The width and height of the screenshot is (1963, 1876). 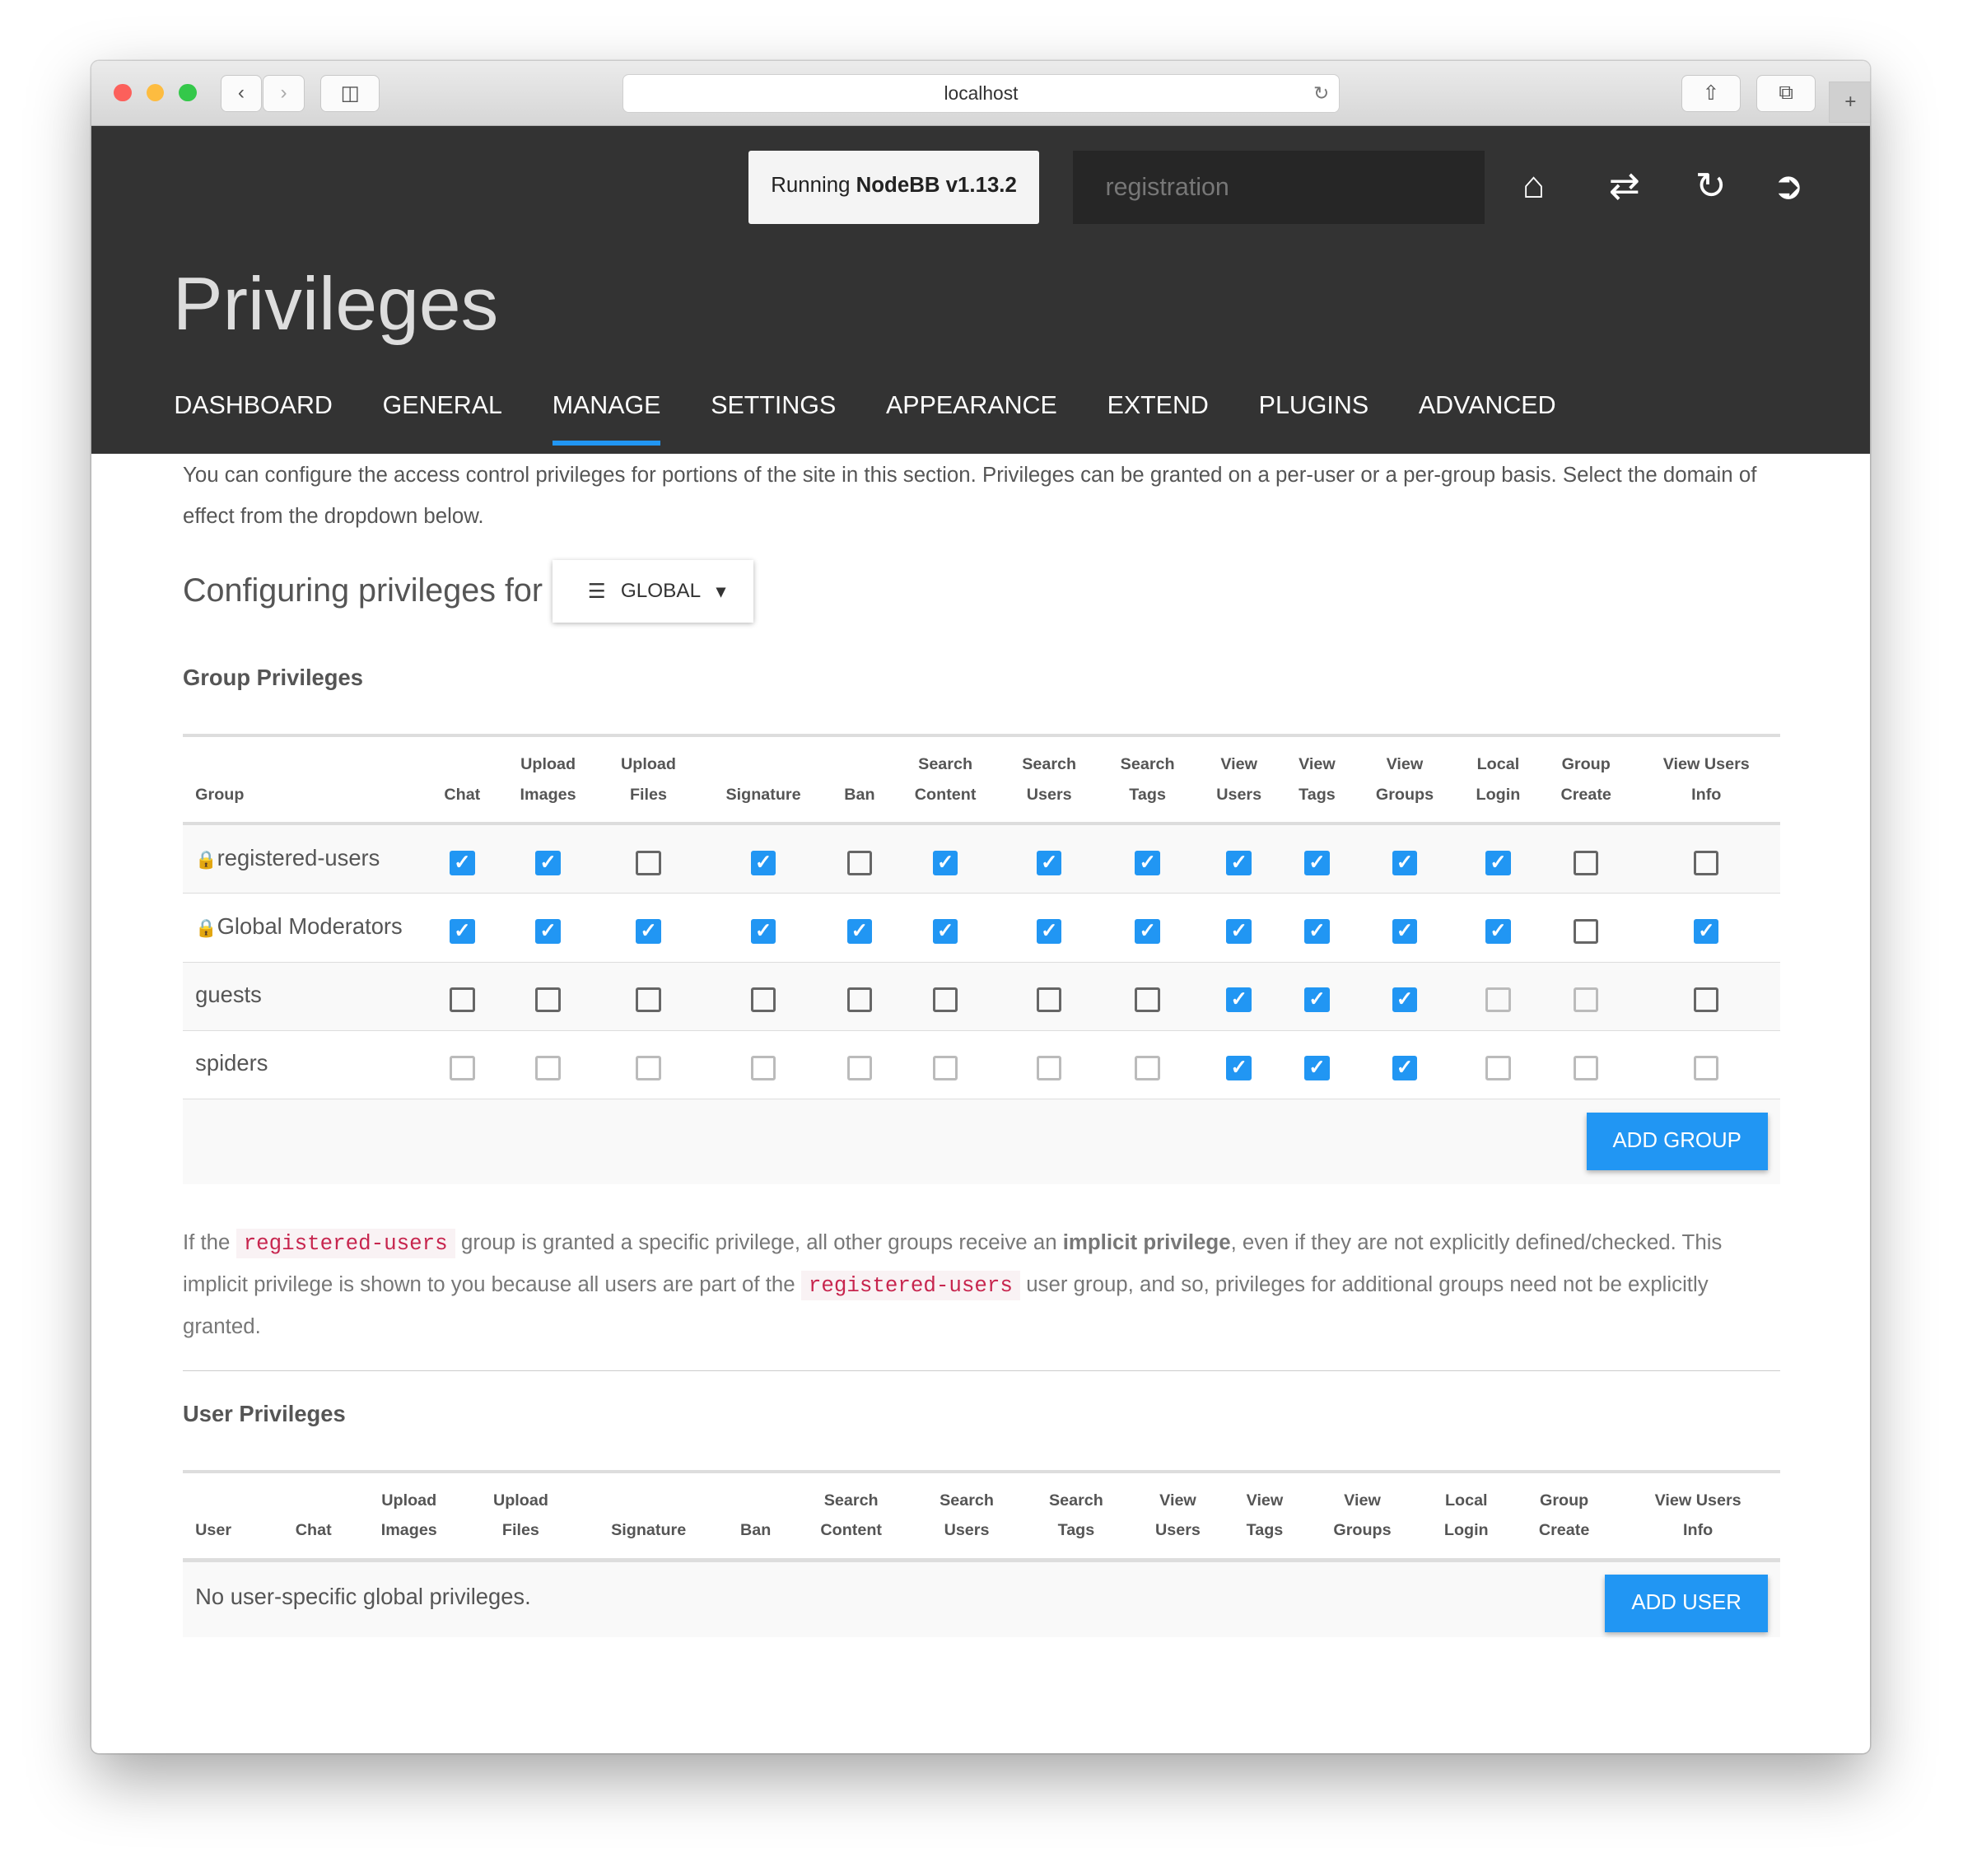 What do you see at coordinates (1711, 93) in the screenshot?
I see `share-icon: ⇧` at bounding box center [1711, 93].